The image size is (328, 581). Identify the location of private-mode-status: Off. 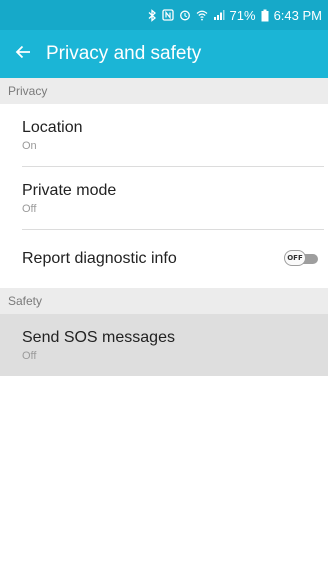
(29, 208).